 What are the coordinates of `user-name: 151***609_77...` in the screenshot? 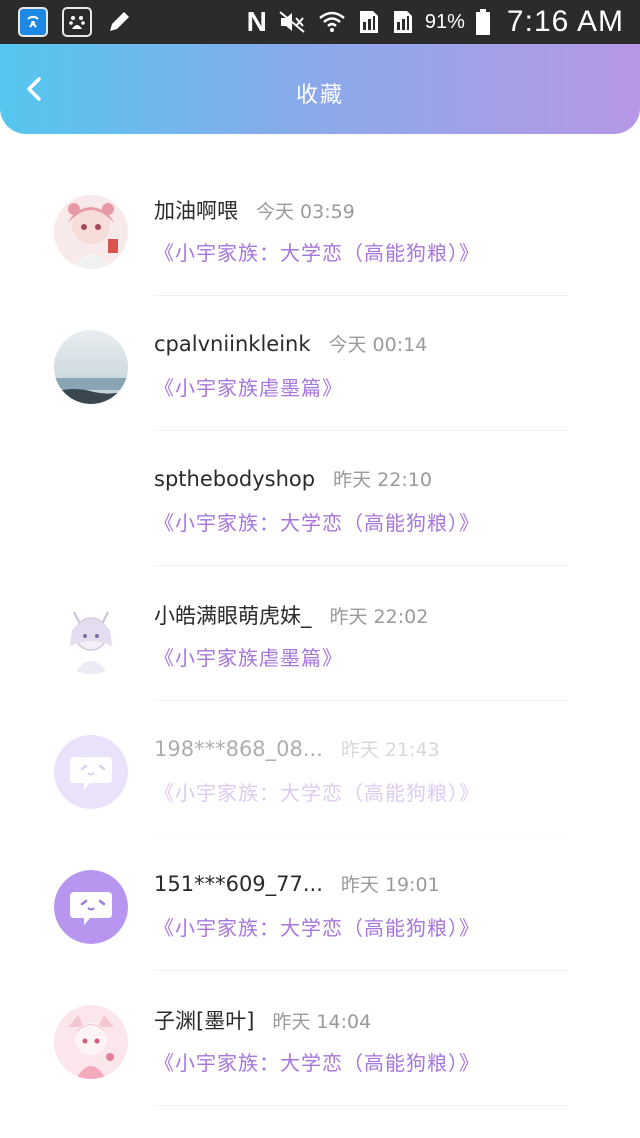 It's located at (238, 884).